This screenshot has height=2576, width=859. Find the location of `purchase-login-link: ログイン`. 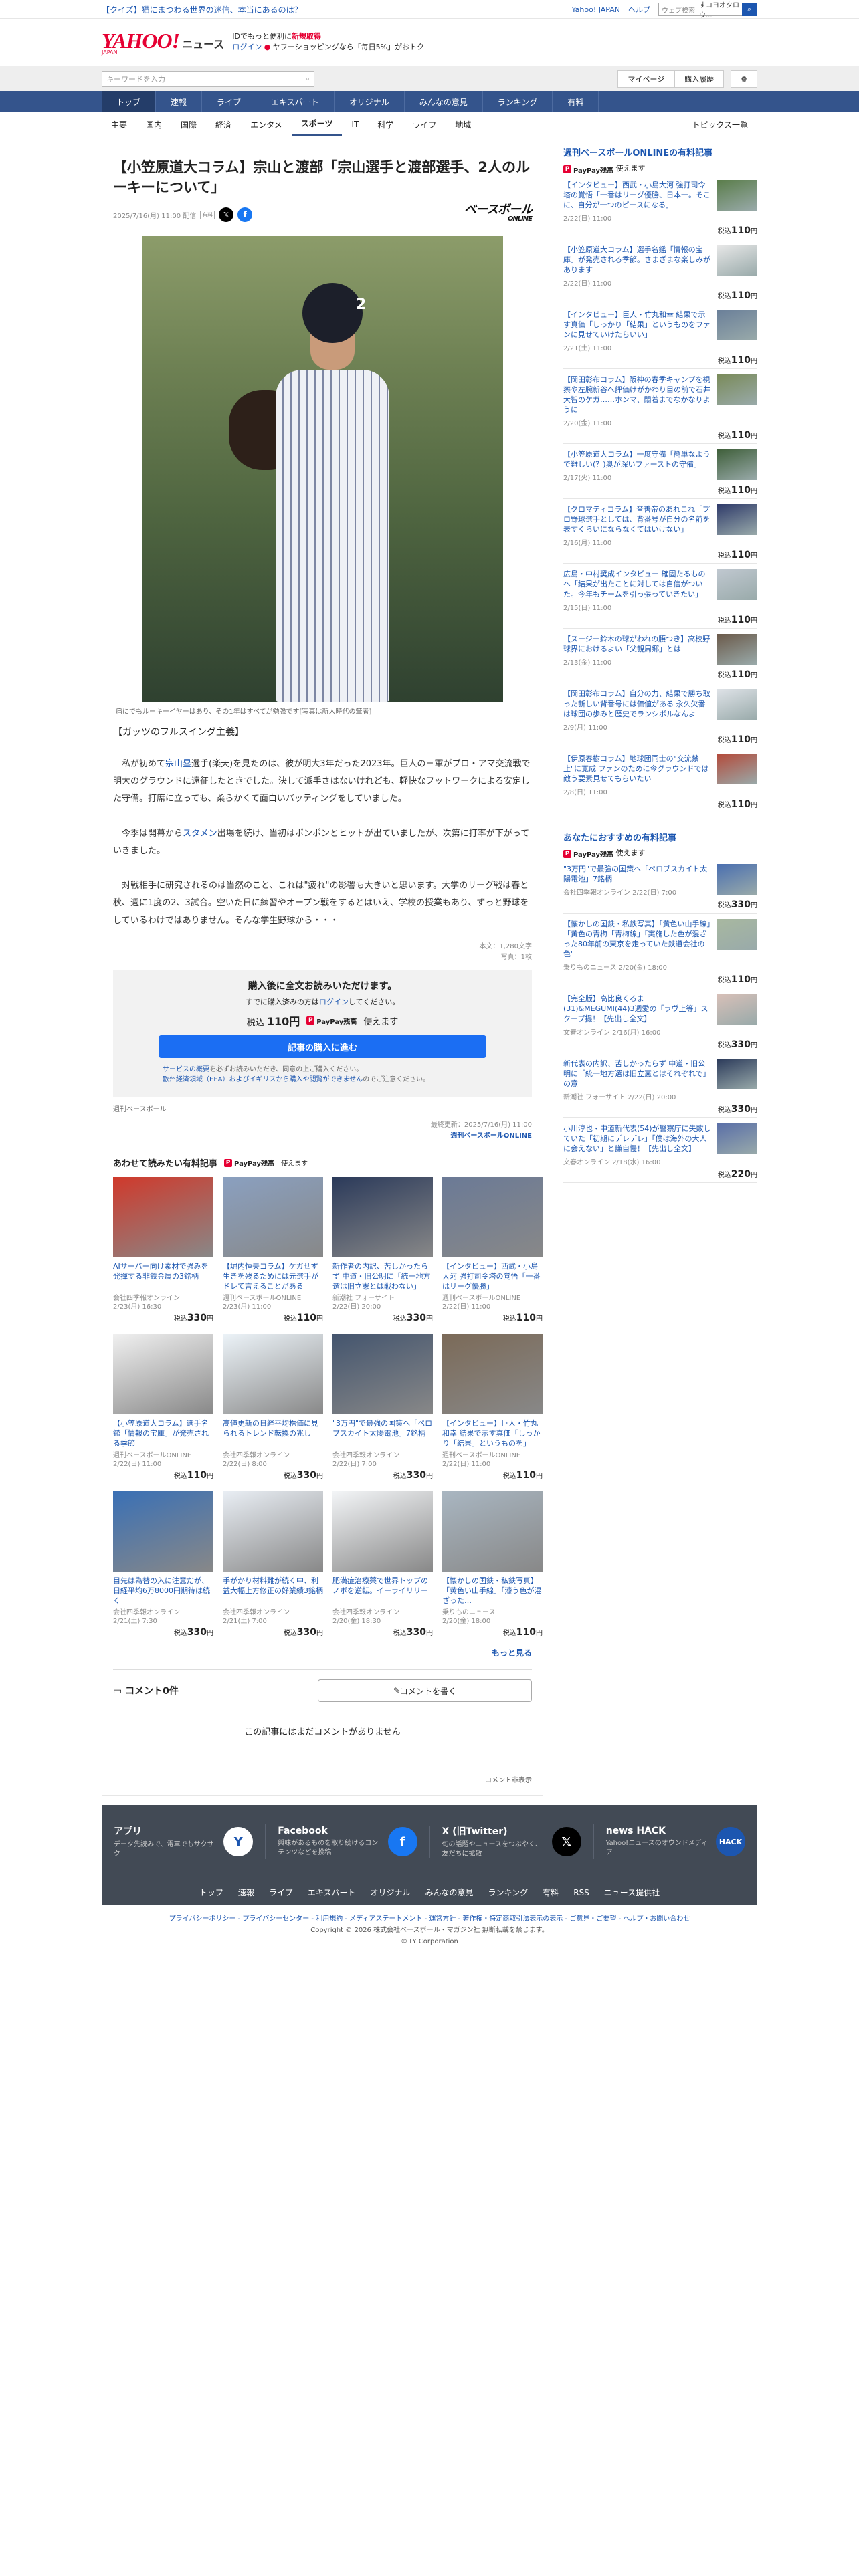

purchase-login-link: ログイン is located at coordinates (334, 1002).